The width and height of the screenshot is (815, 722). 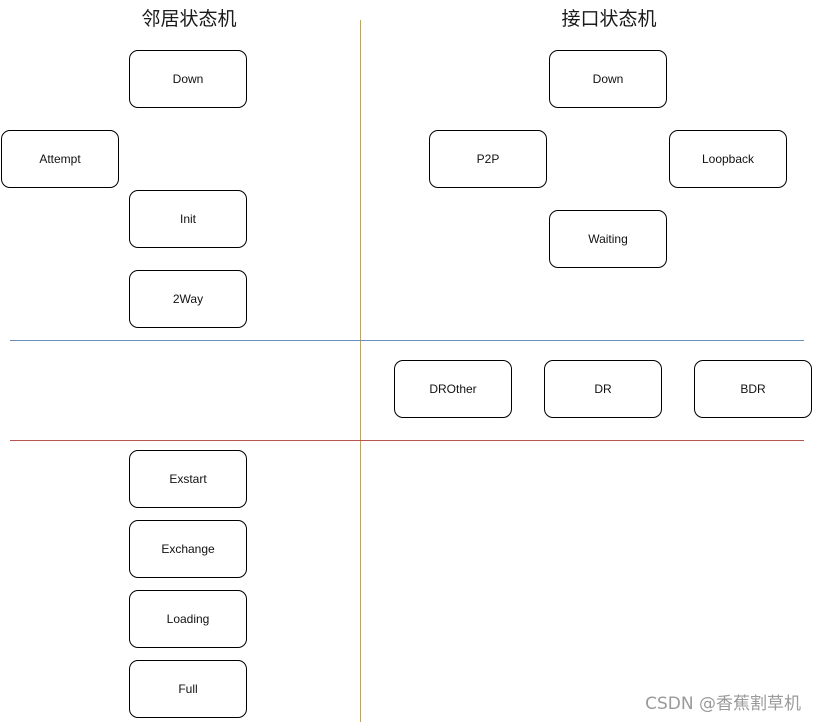 I want to click on neighbor-state-exstart: Exstart, so click(x=188, y=479).